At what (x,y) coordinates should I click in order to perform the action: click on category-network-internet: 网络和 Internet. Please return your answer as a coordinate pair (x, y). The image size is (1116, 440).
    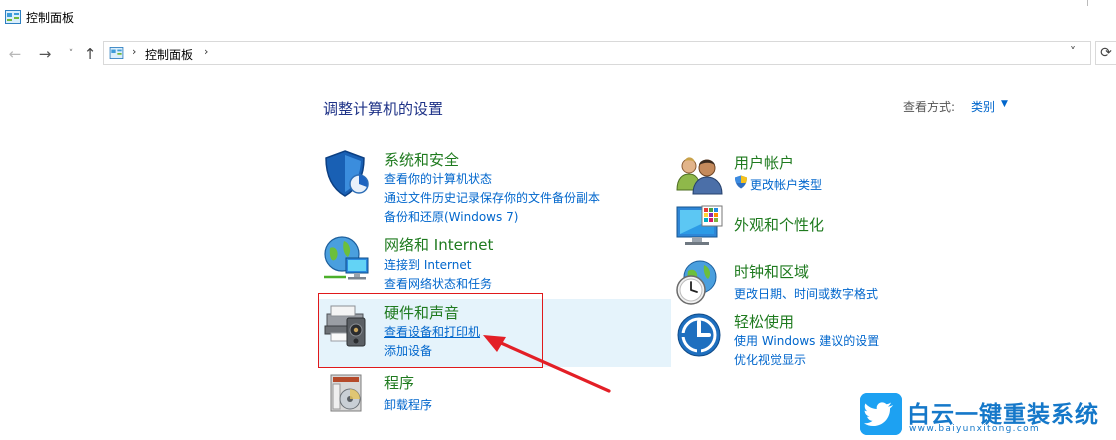
    Looking at the image, I should click on (438, 244).